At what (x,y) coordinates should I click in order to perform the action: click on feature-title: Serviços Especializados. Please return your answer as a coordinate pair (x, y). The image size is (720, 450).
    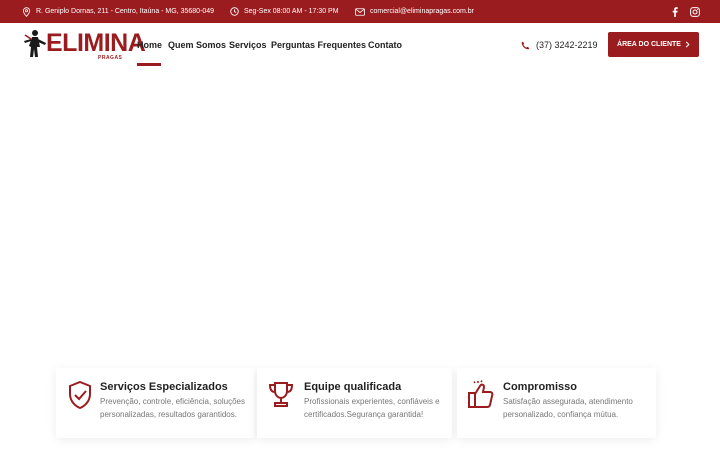
    Looking at the image, I should click on (164, 387).